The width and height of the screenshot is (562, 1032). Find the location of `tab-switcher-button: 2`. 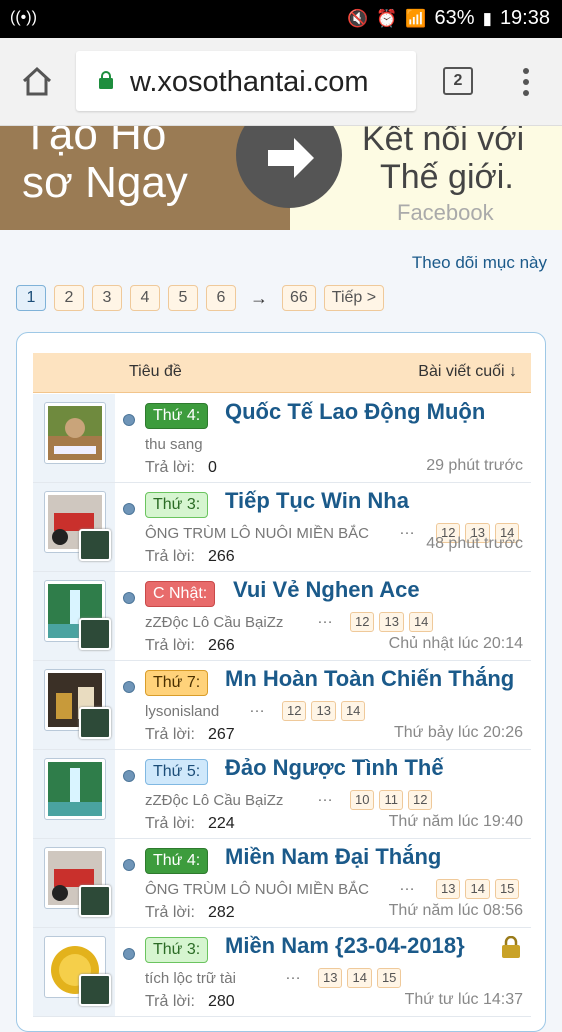

tab-switcher-button: 2 is located at coordinates (458, 81).